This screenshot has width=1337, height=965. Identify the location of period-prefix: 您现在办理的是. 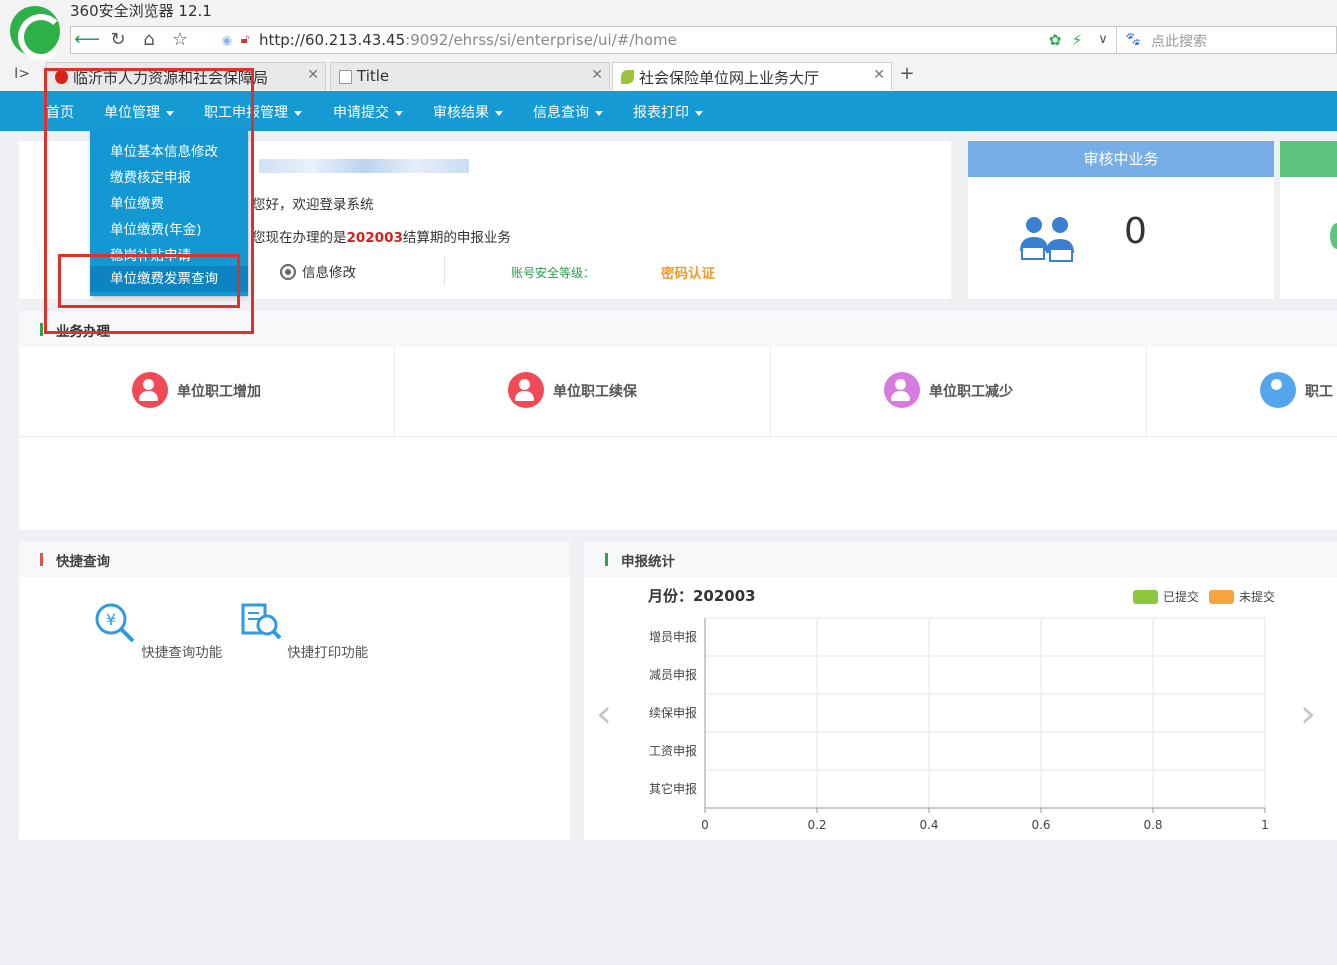
(299, 238).